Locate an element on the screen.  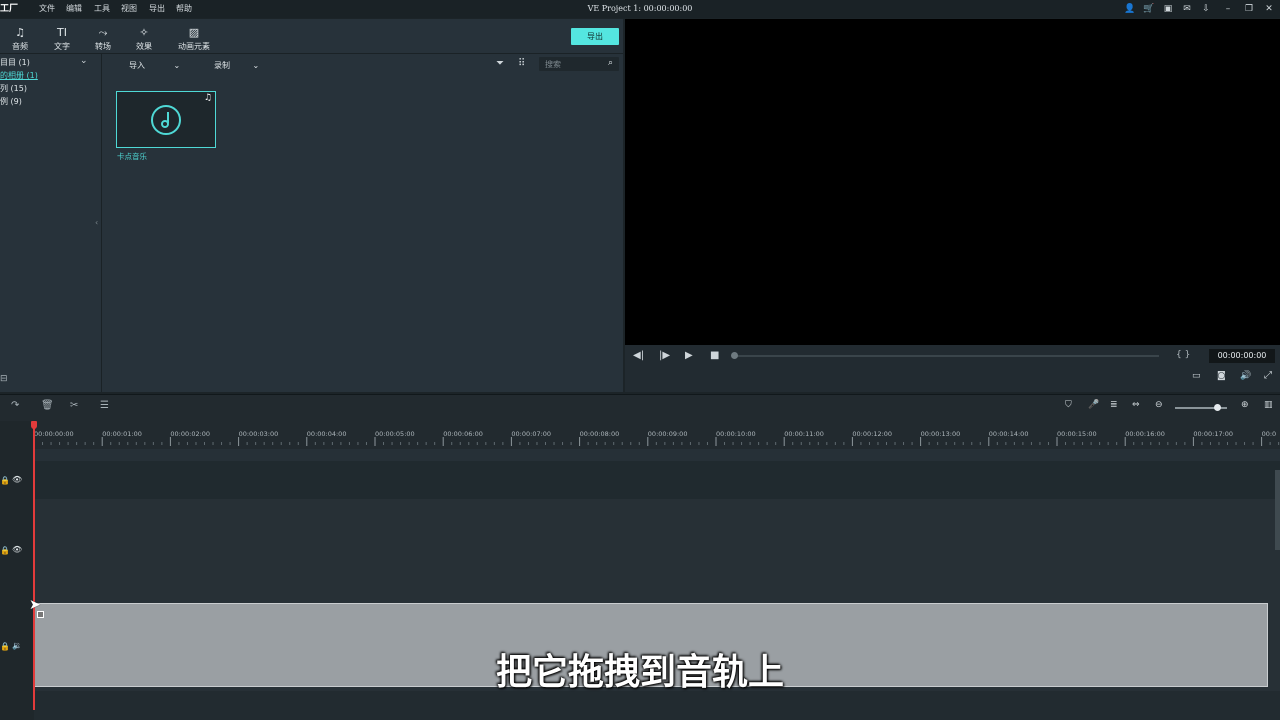
ruler-tick-label: 00:00:11:00 is located at coordinates (804, 434).